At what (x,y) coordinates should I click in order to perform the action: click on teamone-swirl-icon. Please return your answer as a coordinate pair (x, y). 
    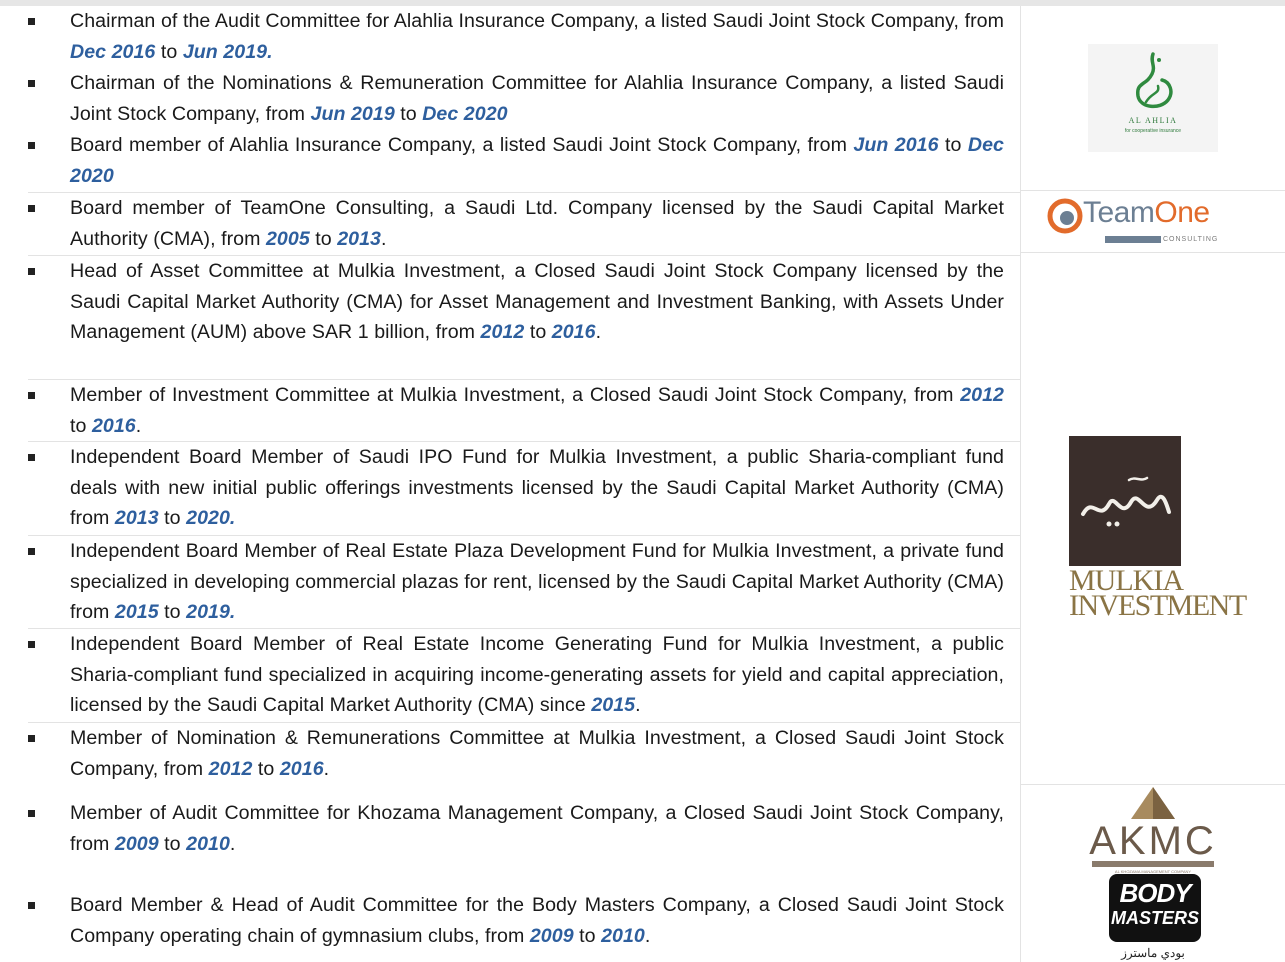
    Looking at the image, I should click on (1065, 215).